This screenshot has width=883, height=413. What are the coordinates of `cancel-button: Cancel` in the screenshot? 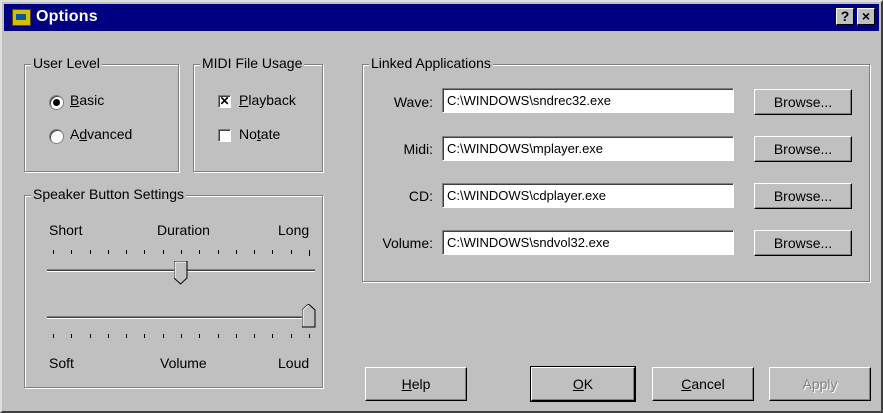 It's located at (703, 384).